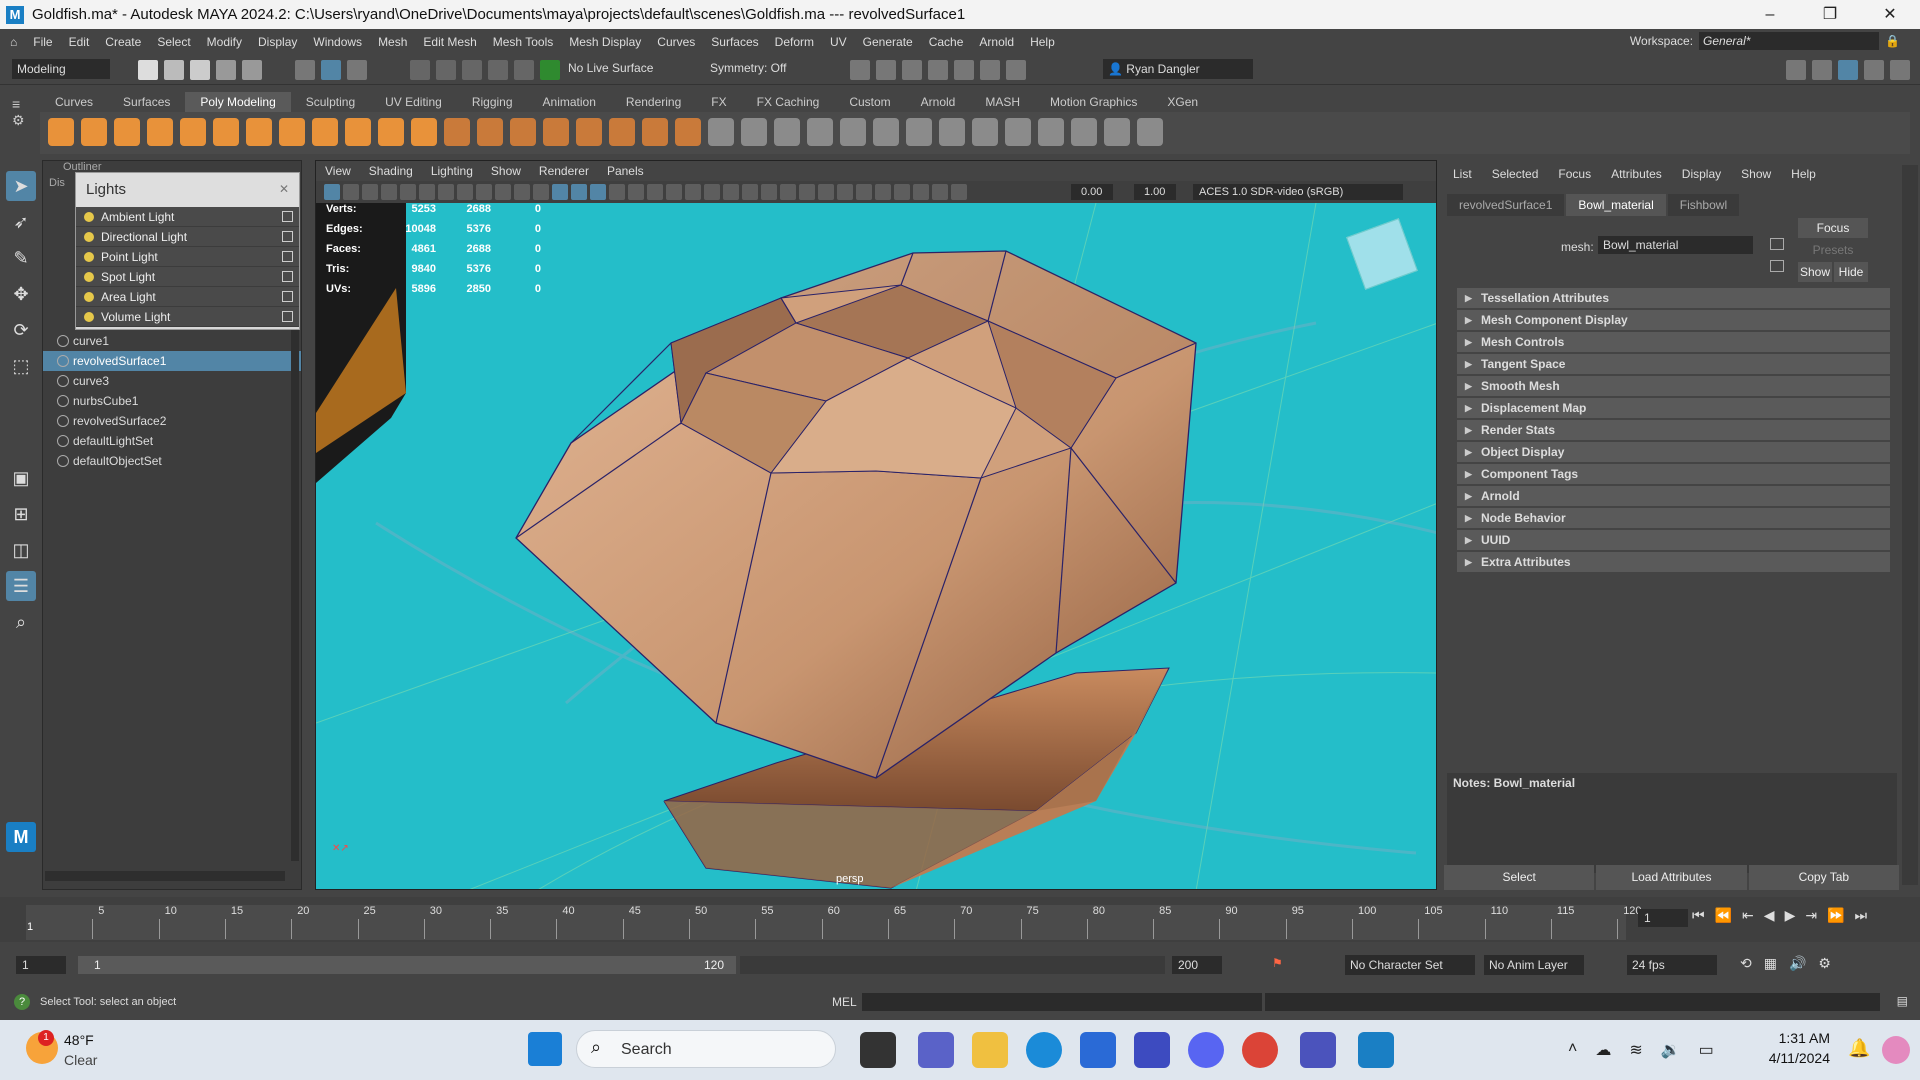 The height and width of the screenshot is (1080, 1920). I want to click on section-tessellation-attributes: Tessellation Attributes, so click(1673, 298).